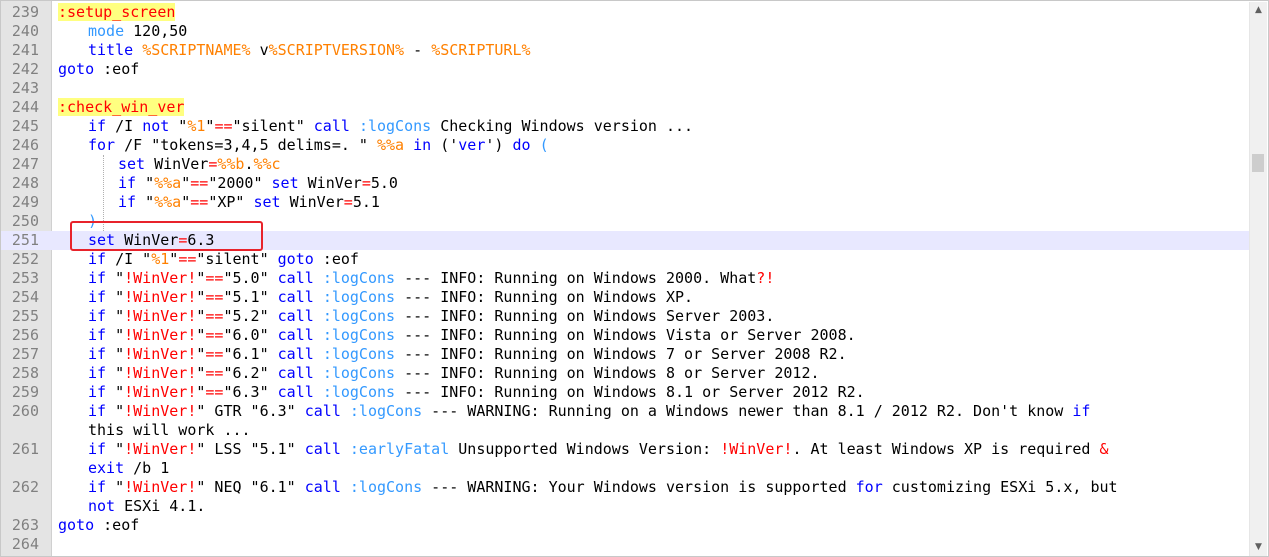  I want to click on code-line-239: 239:setup_screen, so click(626, 12).